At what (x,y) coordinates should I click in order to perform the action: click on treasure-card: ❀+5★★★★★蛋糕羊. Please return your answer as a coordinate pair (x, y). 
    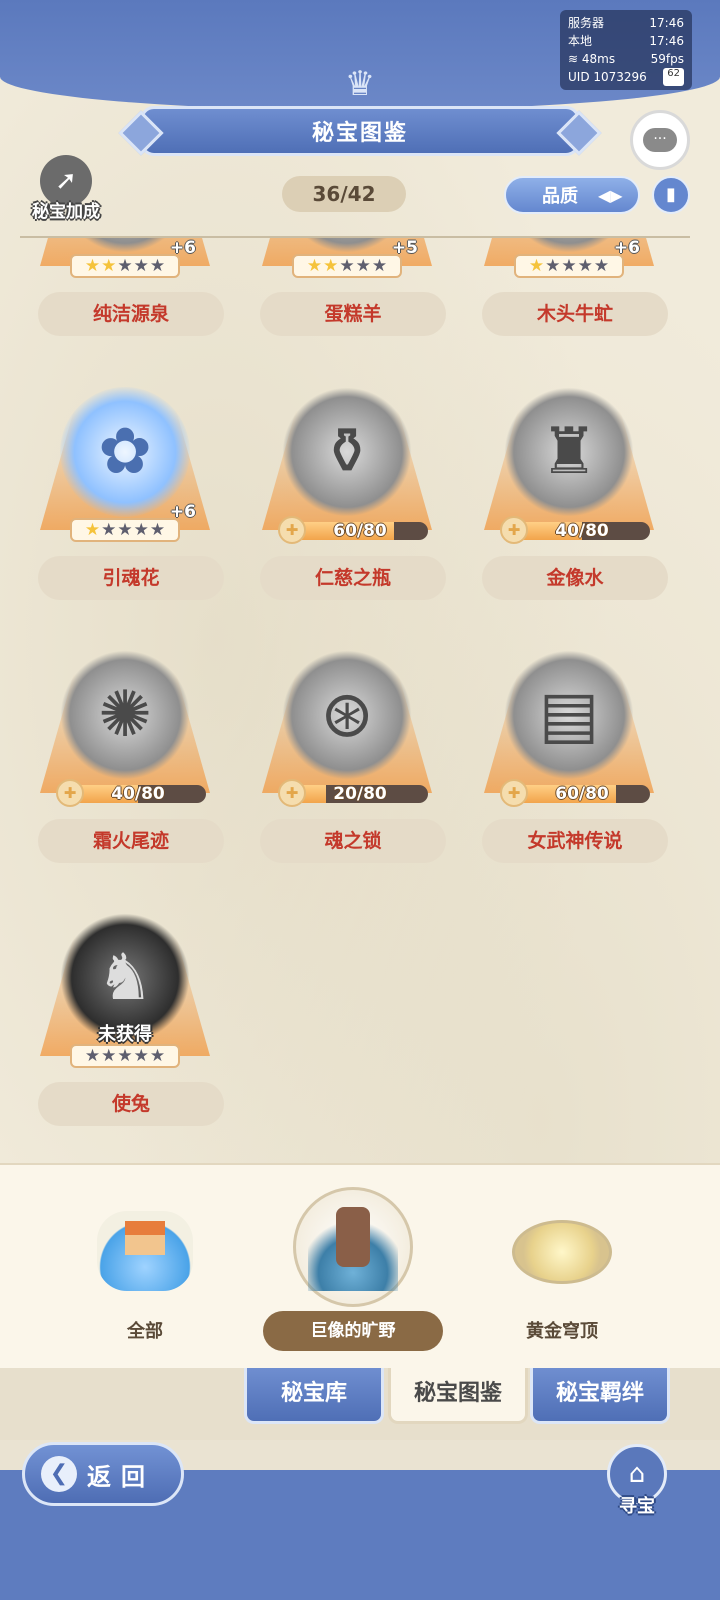
    Looking at the image, I should click on (349, 293).